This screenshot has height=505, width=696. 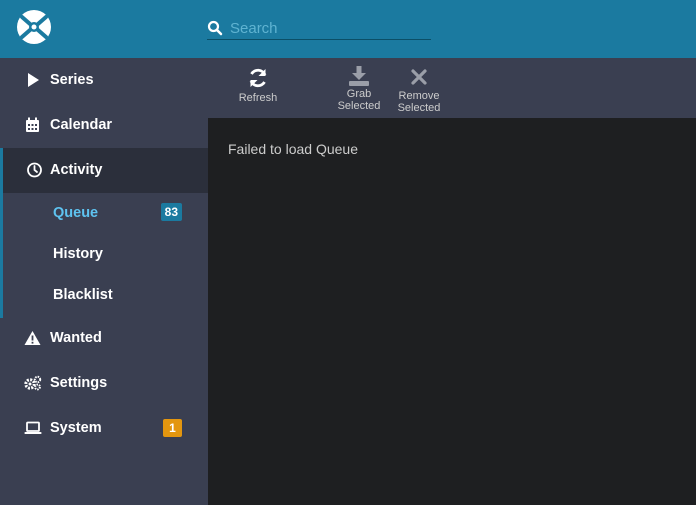 I want to click on sidebar-item-activity: Activity, so click(x=104, y=170).